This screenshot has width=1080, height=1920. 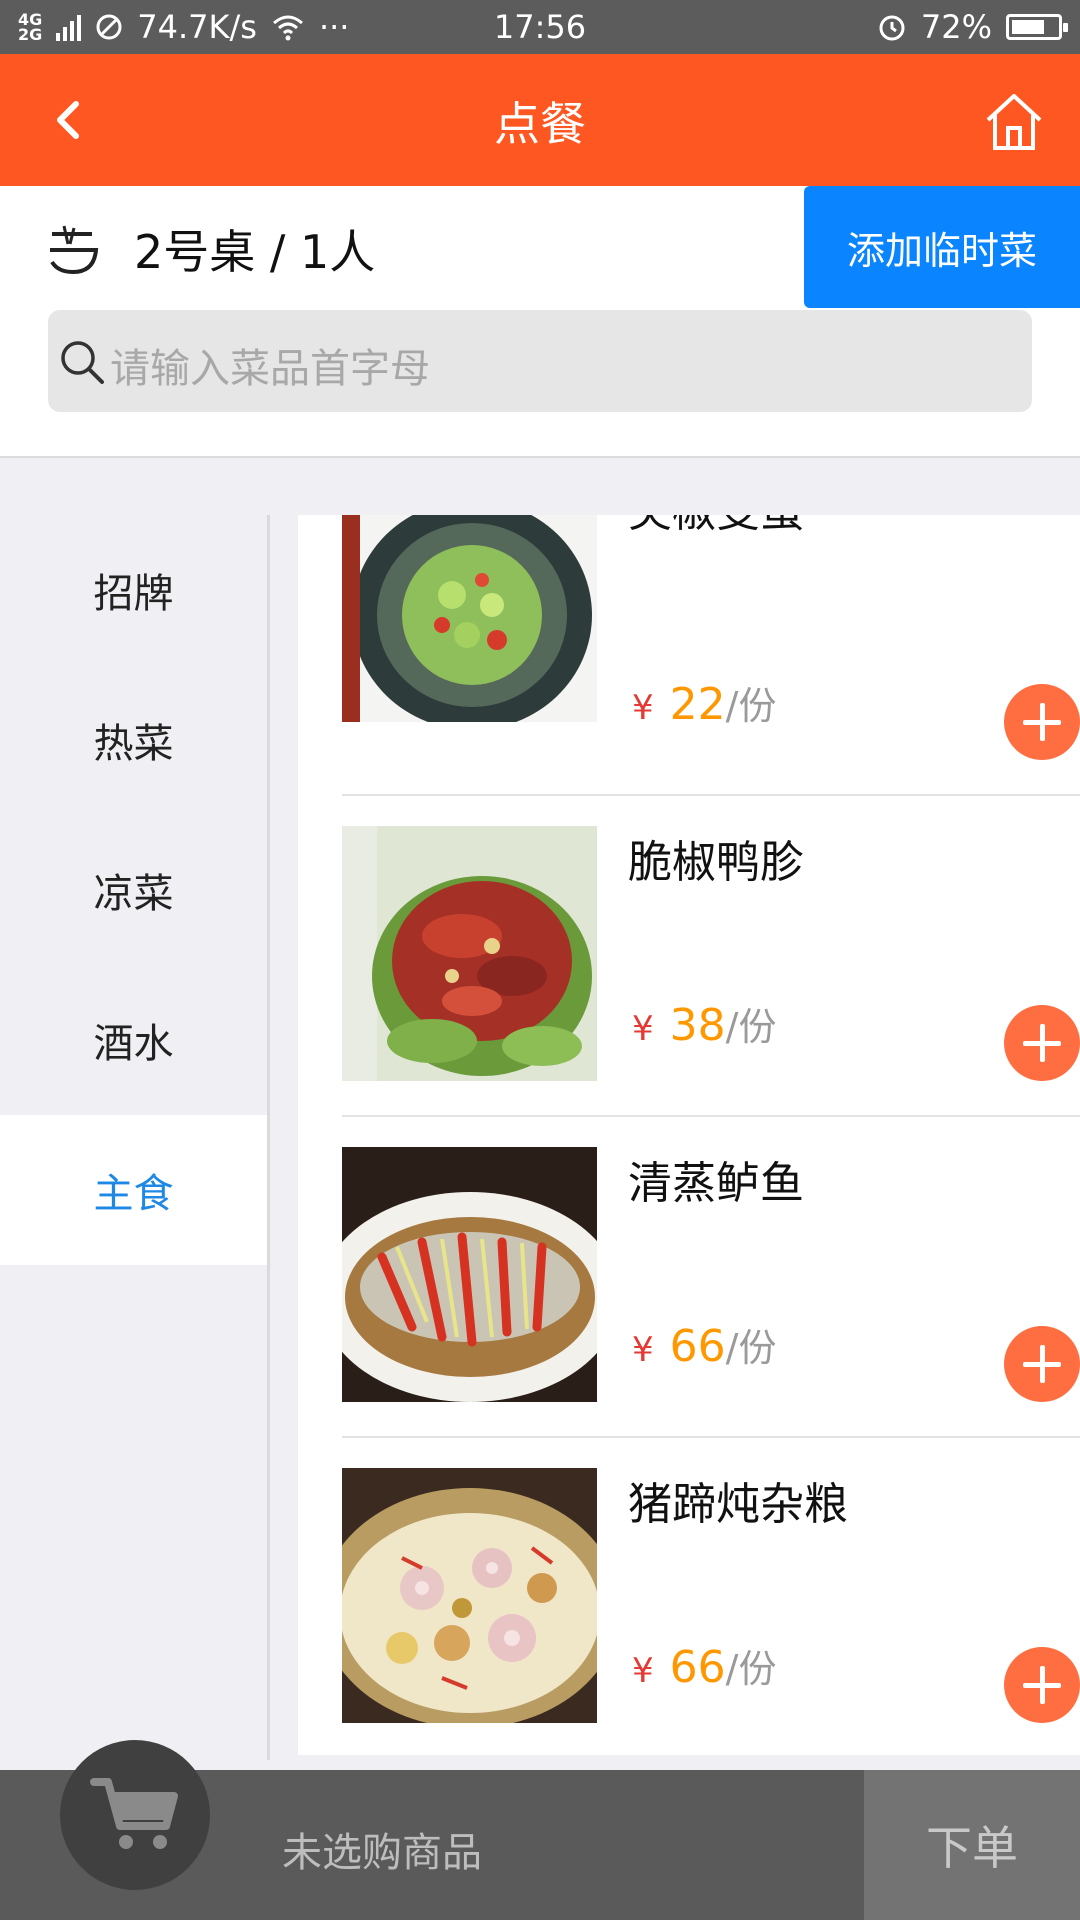 I want to click on dish-item: 尖椒变蛋 ¥ 22 /份, so click(x=711, y=655).